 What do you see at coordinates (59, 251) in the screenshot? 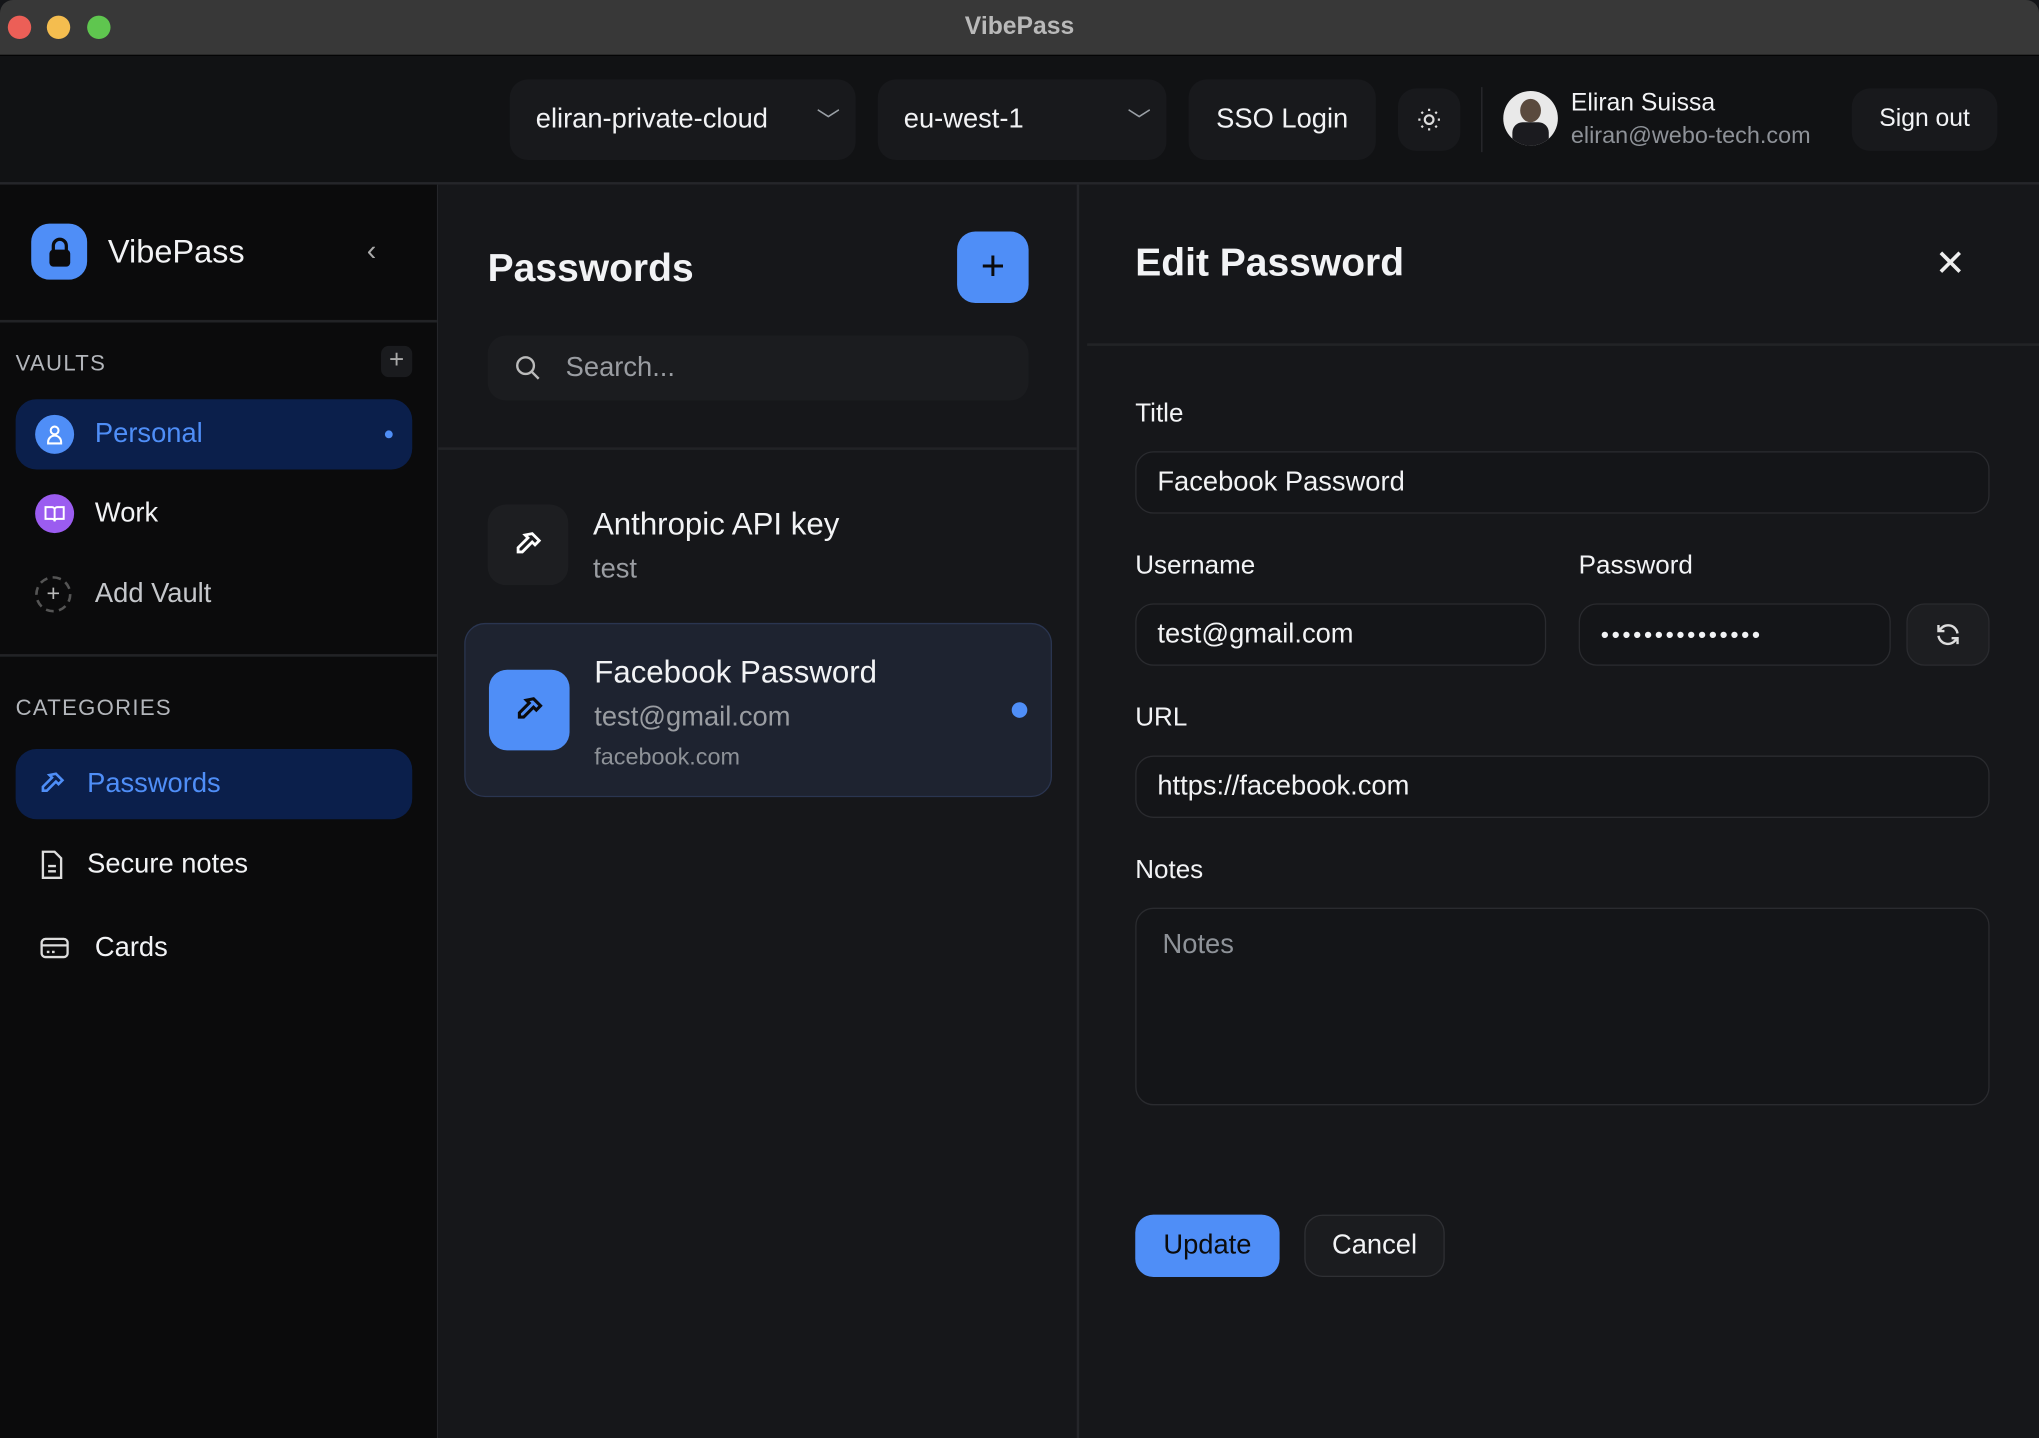
I see `lock-icon` at bounding box center [59, 251].